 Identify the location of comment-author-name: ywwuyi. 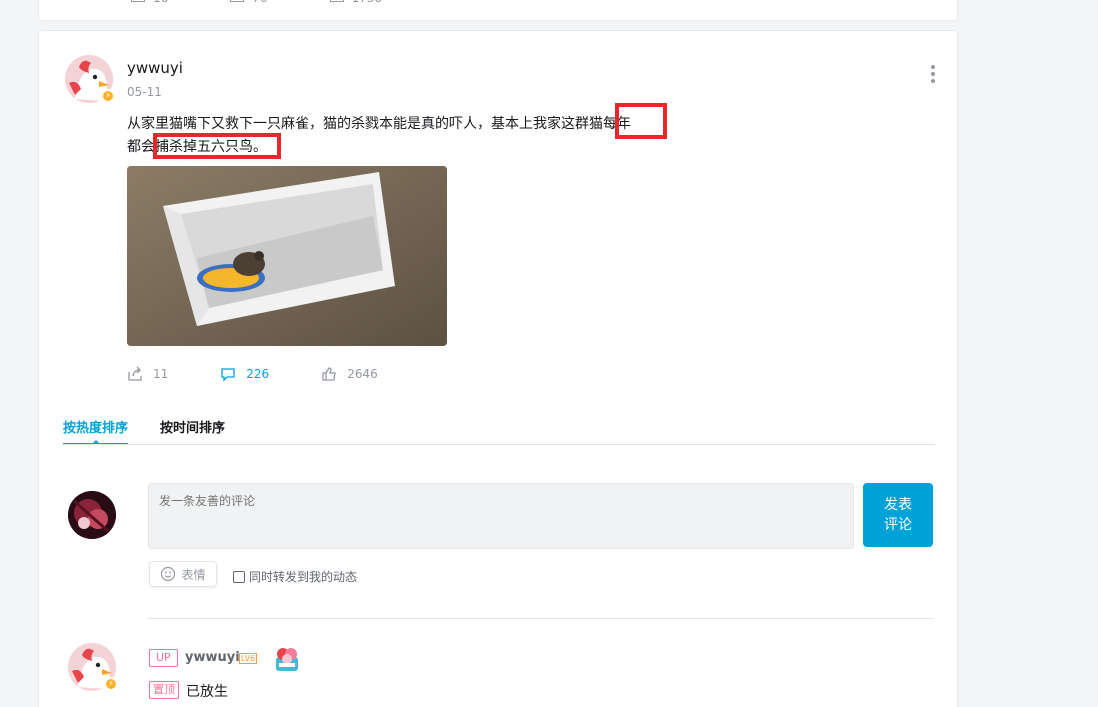
(212, 657).